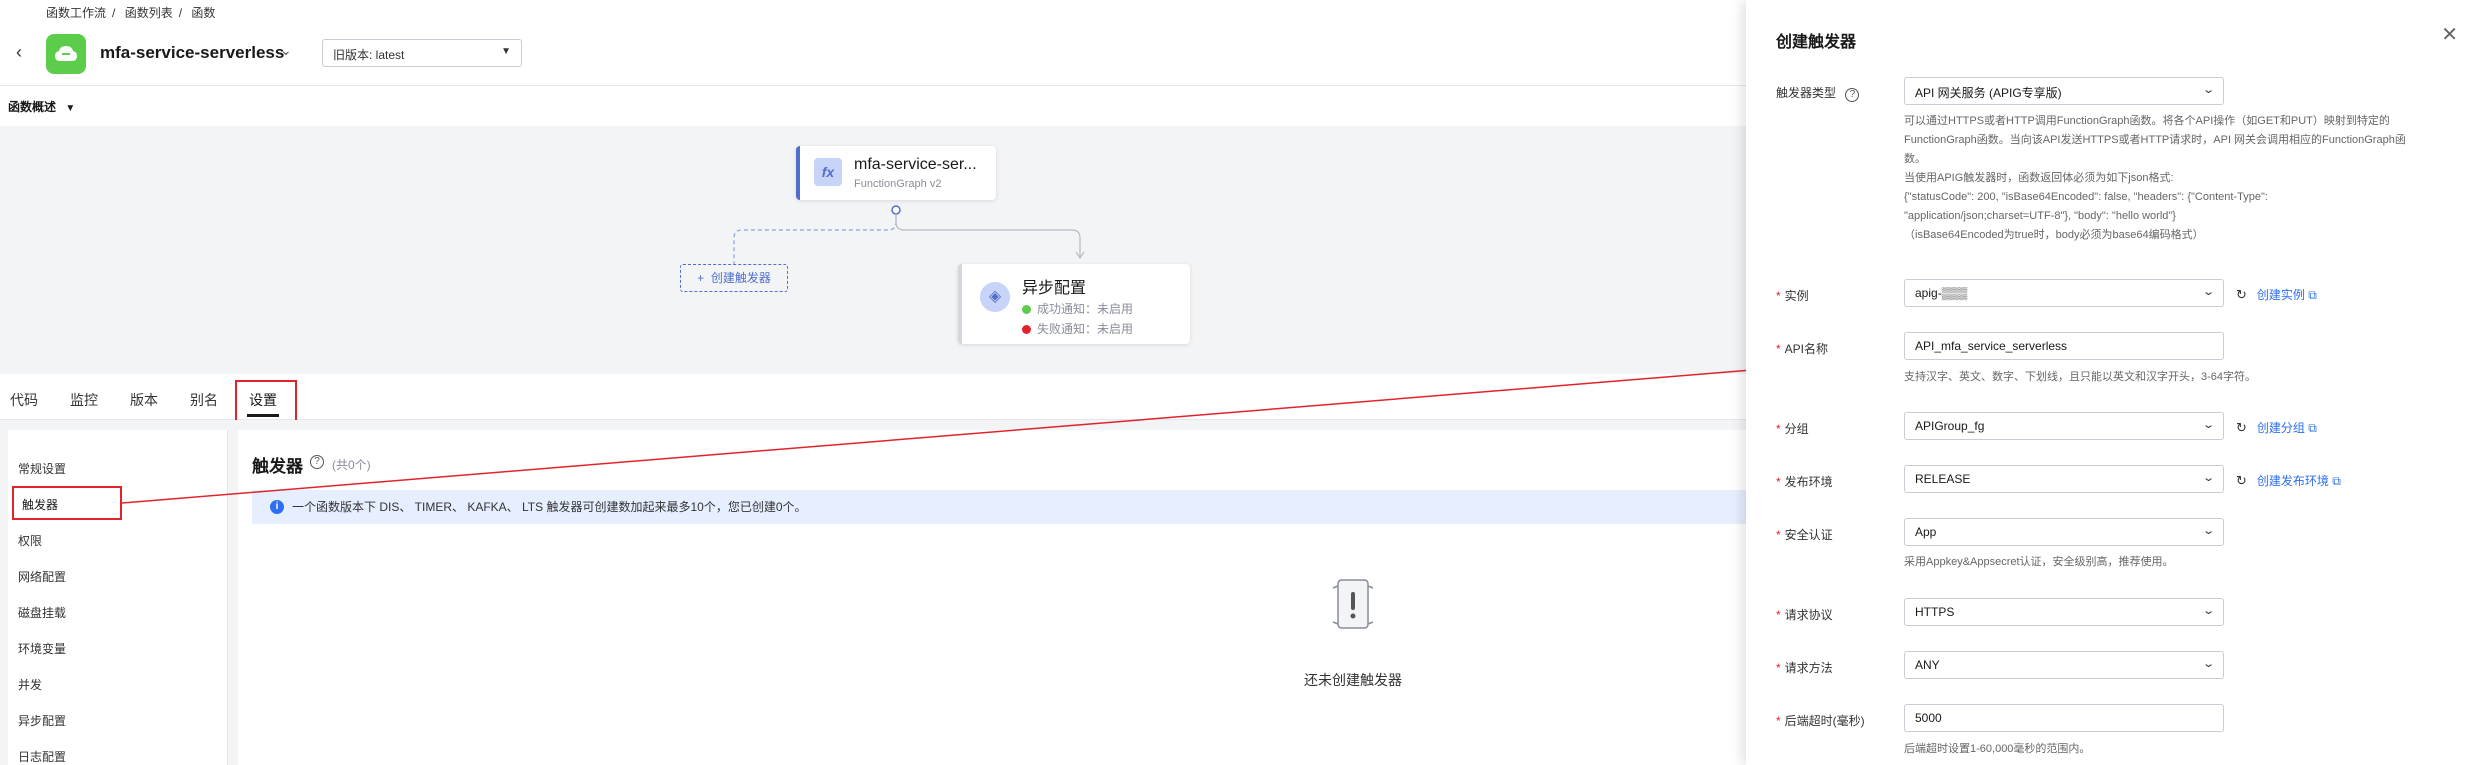 The image size is (2474, 765). Describe the element at coordinates (422, 53) in the screenshot. I see `version-select: 旧版本: latest ▼` at that location.